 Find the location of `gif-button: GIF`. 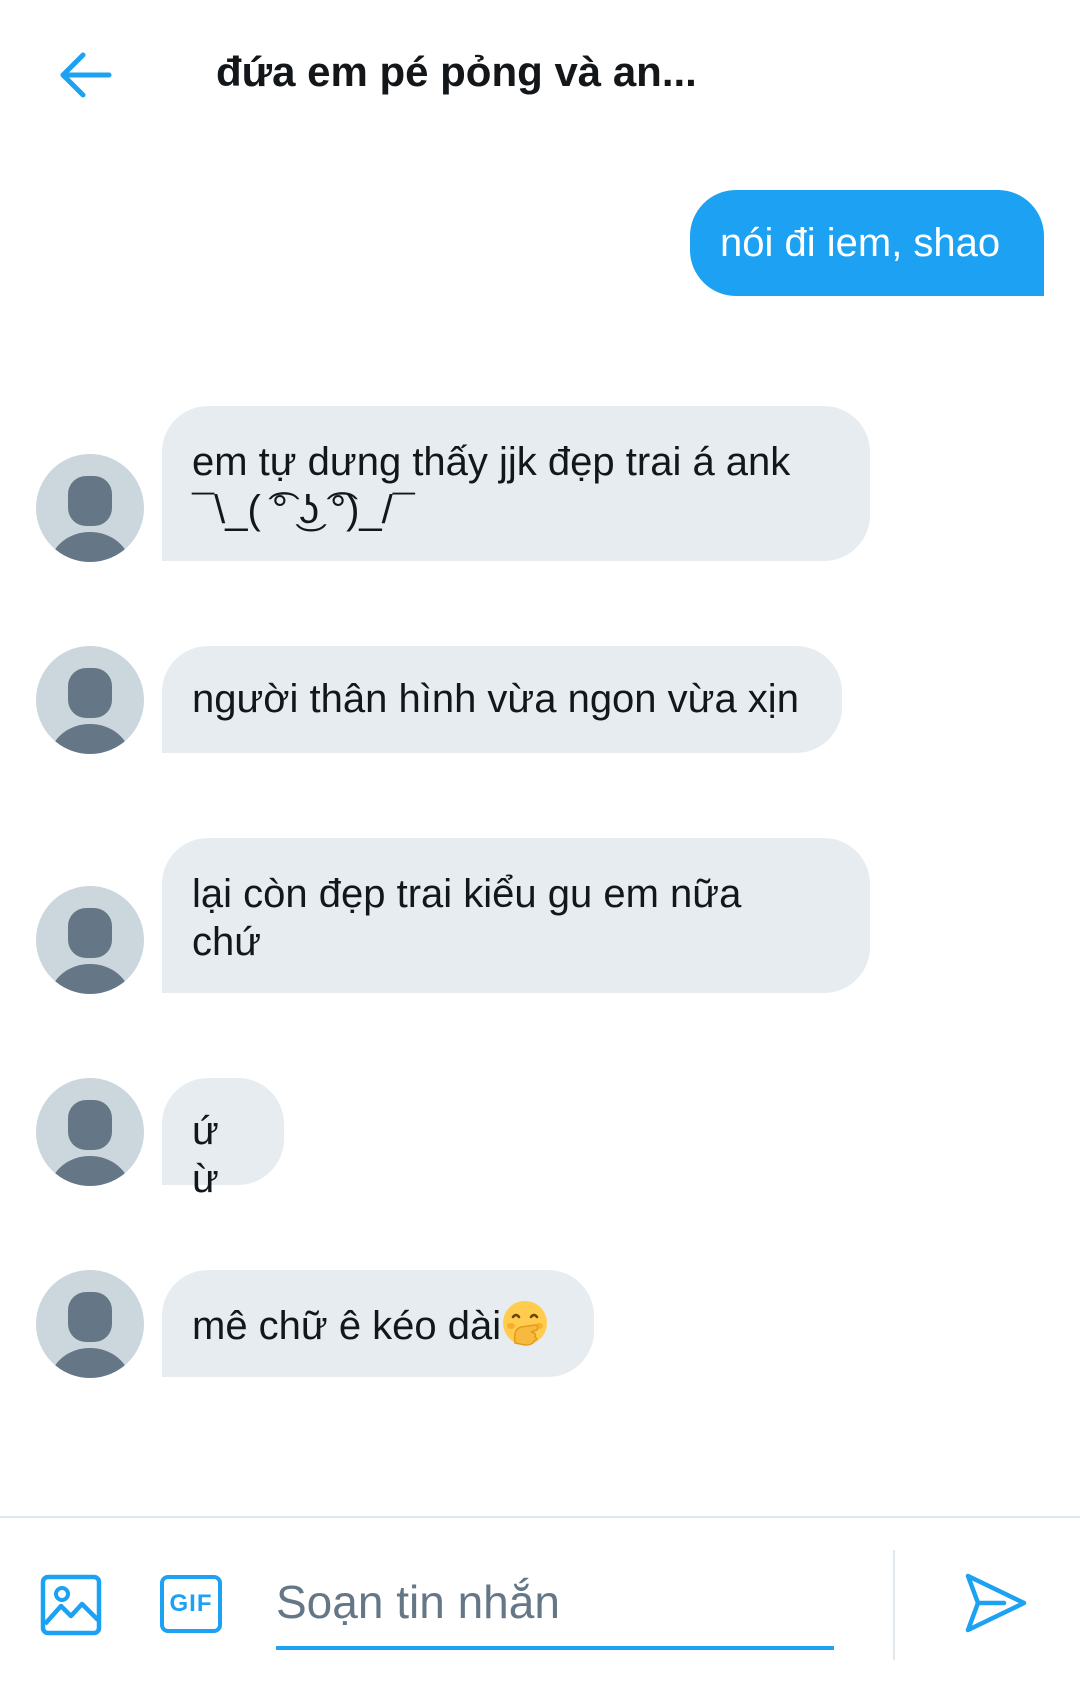

gif-button: GIF is located at coordinates (191, 1604).